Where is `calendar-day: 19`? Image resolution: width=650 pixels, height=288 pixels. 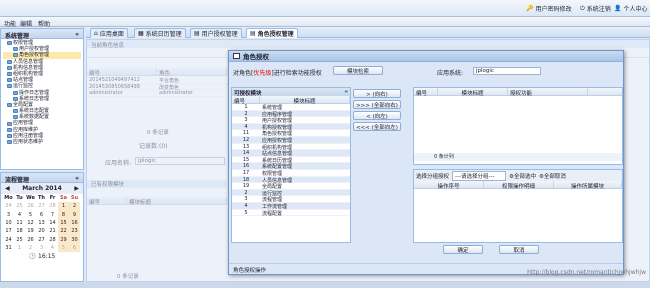 calendar-day: 19 is located at coordinates (30, 231).